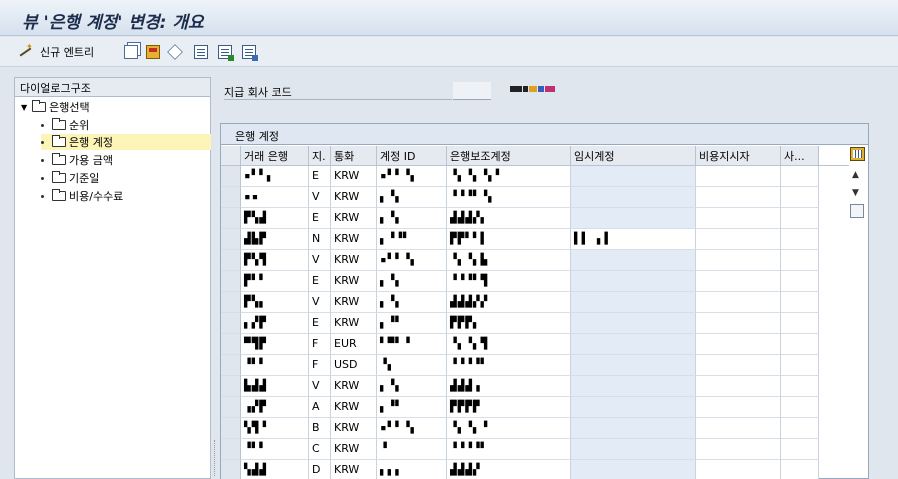 The image size is (898, 479). Describe the element at coordinates (472, 91) in the screenshot. I see `paying-company-code-input` at that location.